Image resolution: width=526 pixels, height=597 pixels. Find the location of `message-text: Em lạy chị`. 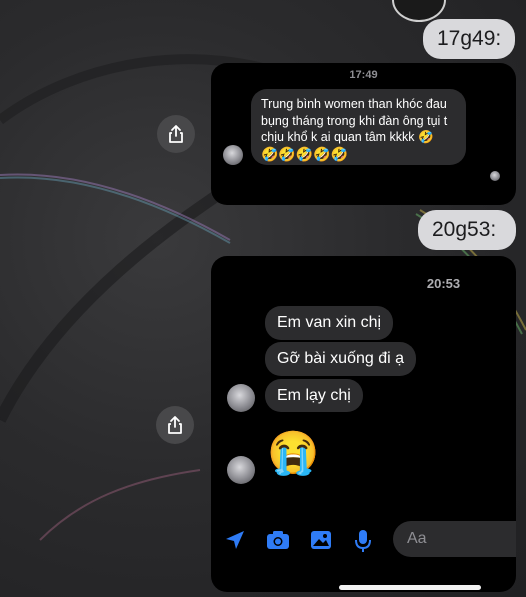

message-text: Em lạy chị is located at coordinates (314, 395).